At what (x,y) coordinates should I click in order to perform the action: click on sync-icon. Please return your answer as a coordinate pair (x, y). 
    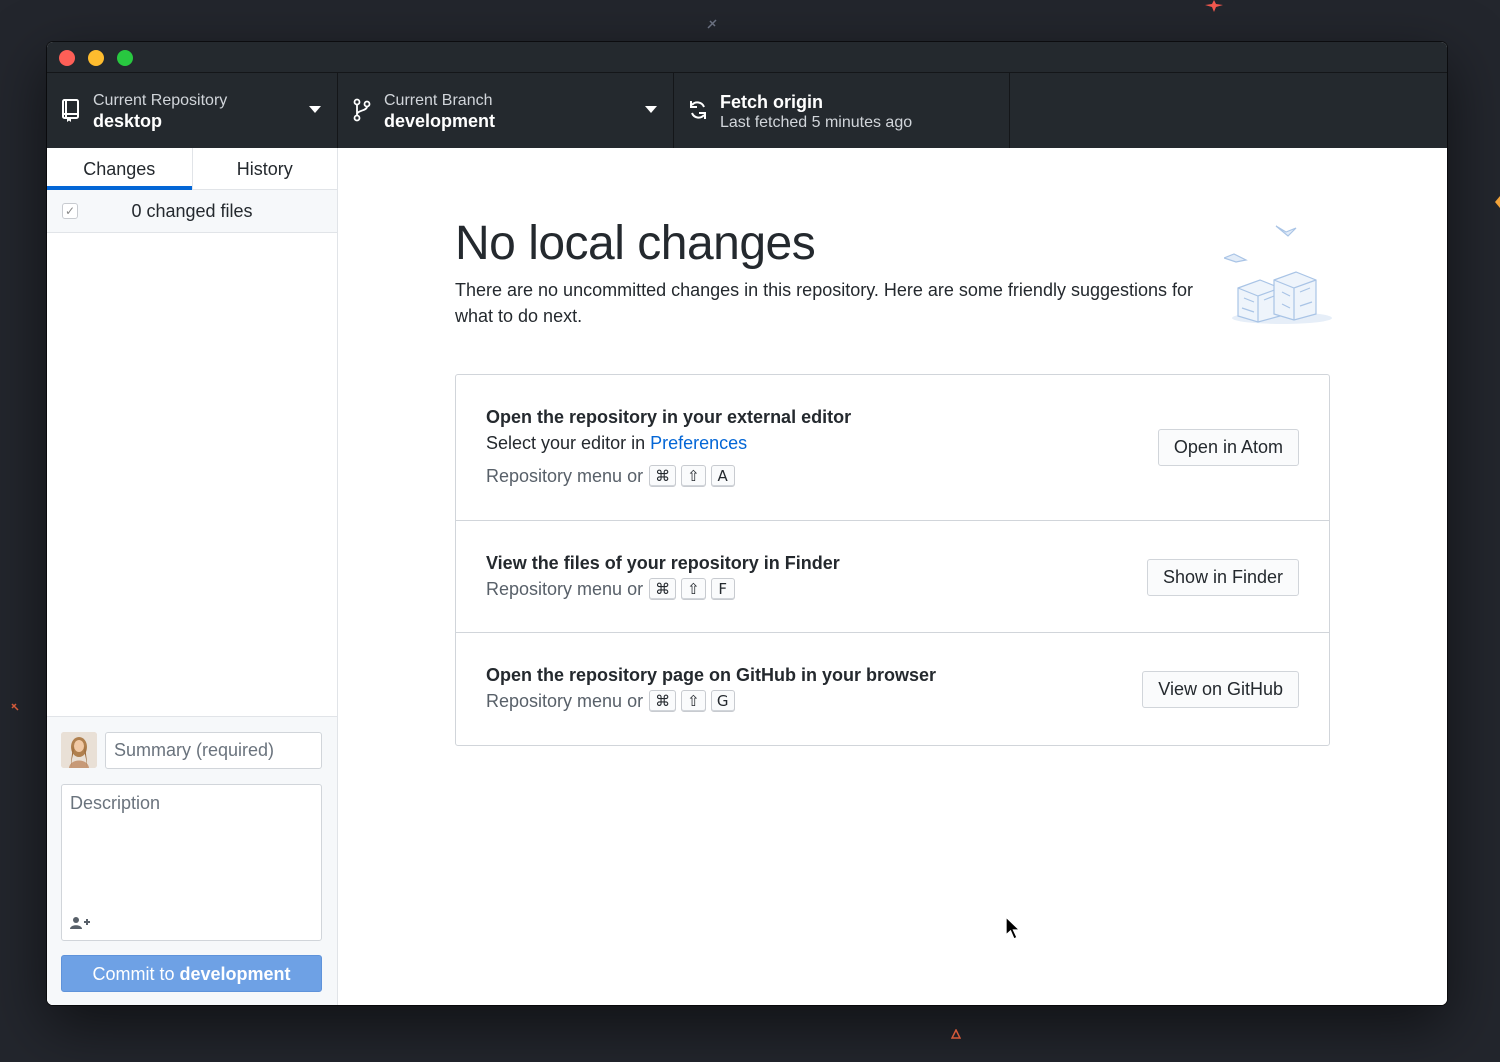
    Looking at the image, I should click on (698, 110).